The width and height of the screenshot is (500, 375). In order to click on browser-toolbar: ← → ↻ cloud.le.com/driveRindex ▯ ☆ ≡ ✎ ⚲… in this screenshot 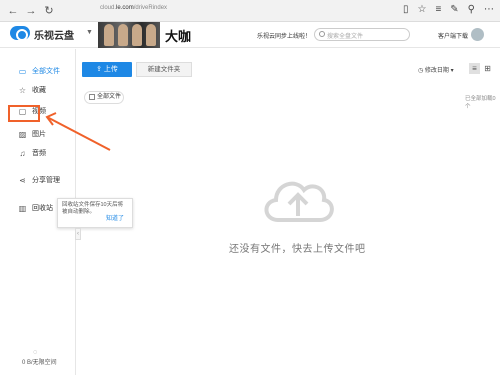, I will do `click(250, 11)`.